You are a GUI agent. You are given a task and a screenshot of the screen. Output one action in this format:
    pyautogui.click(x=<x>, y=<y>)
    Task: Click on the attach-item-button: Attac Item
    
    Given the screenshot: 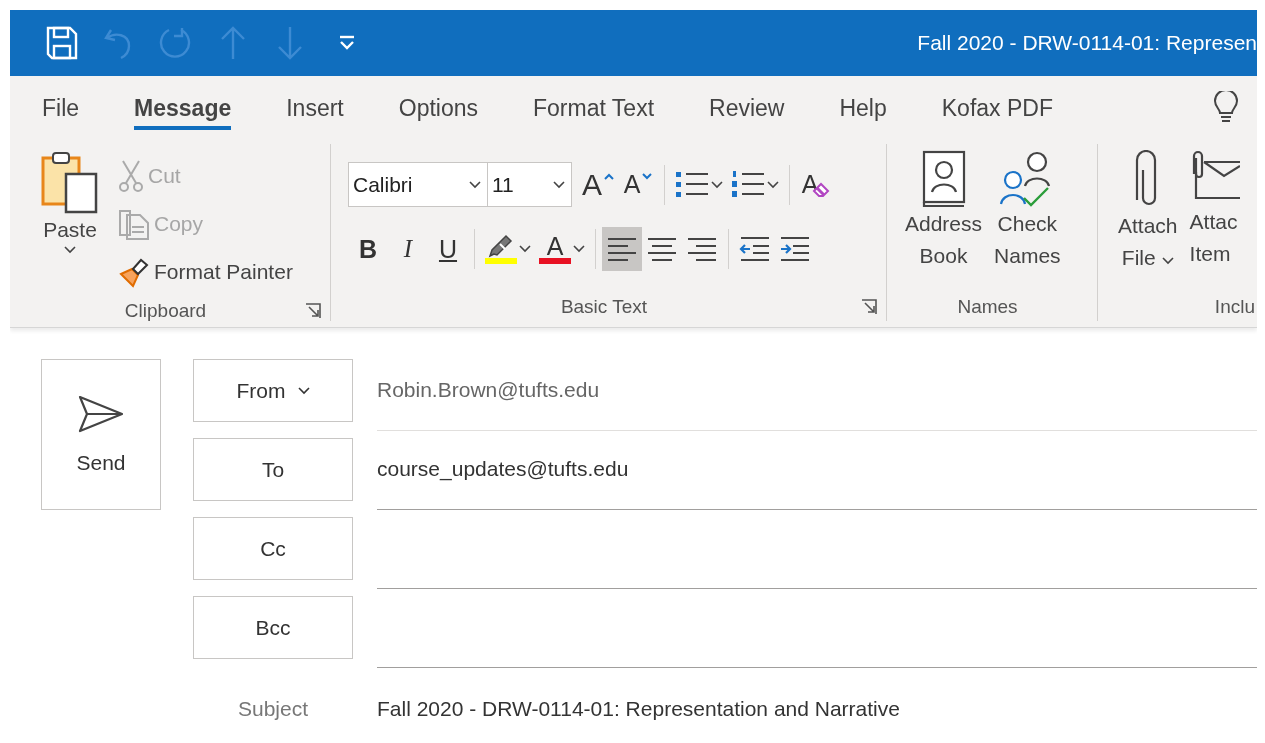 What is the action you would take?
    pyautogui.click(x=1214, y=217)
    